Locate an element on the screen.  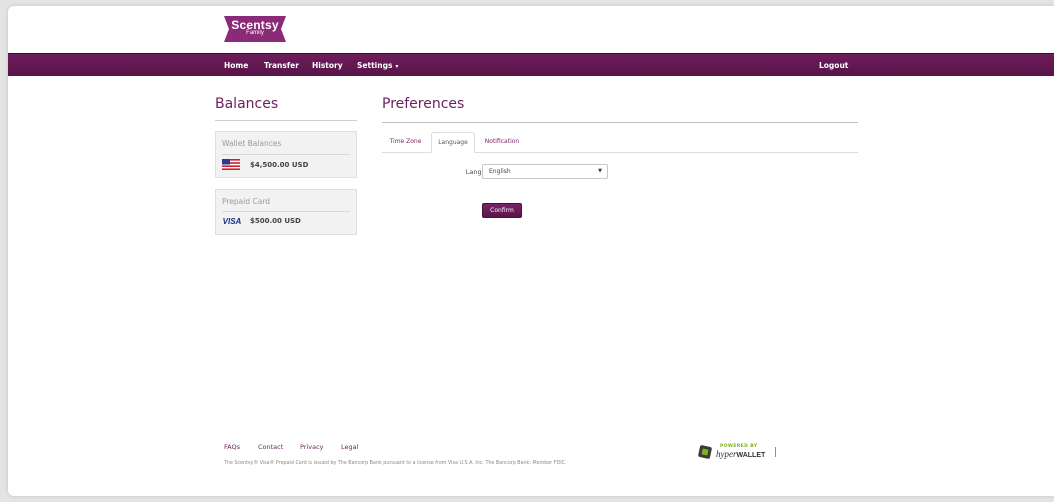
nav-logout: Logout is located at coordinates (833, 65).